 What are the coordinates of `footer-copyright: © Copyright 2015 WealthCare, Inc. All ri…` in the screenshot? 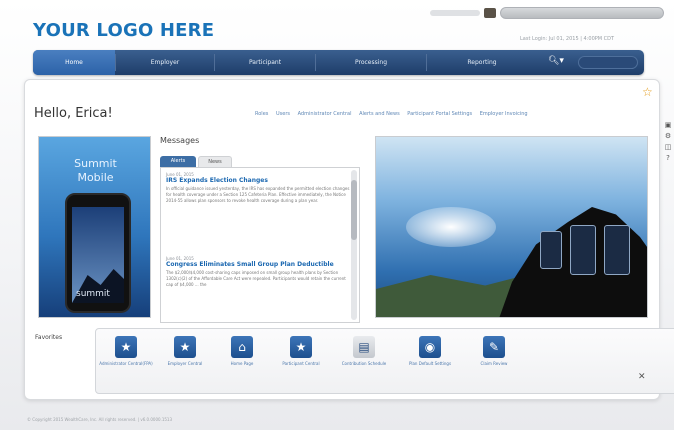 It's located at (99, 419).